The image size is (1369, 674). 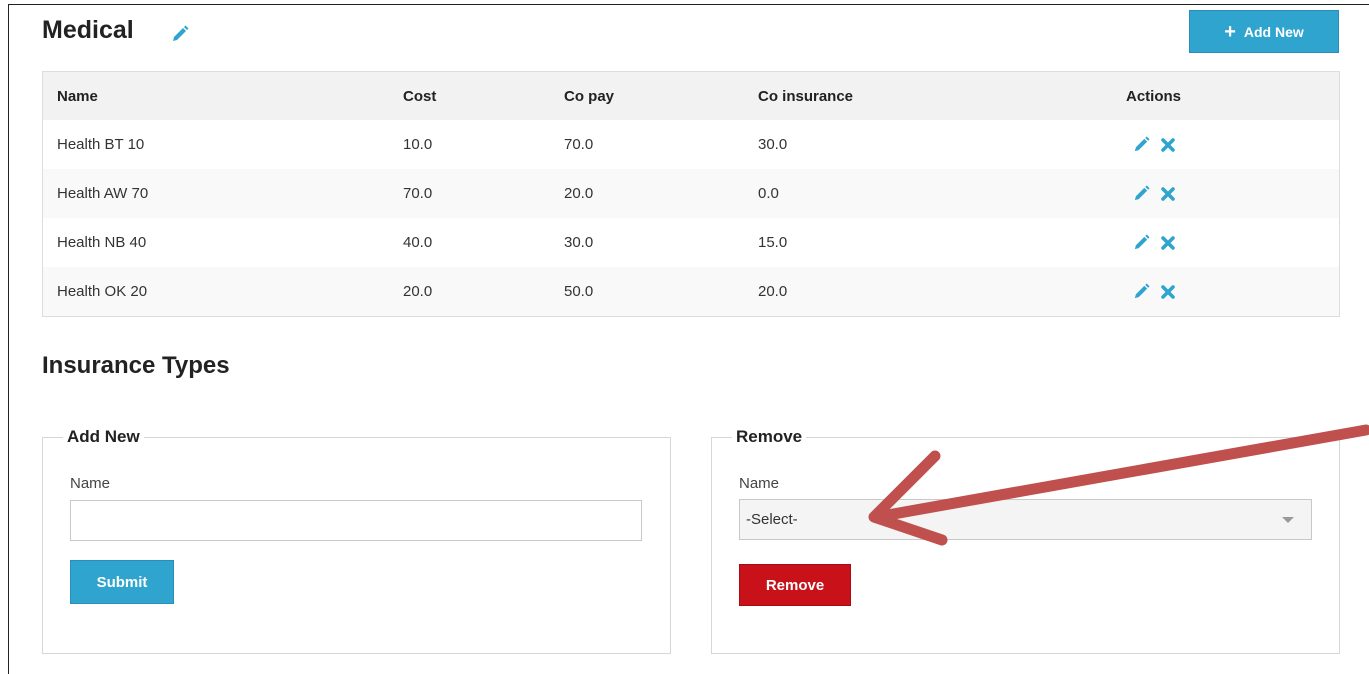 What do you see at coordinates (691, 291) in the screenshot?
I see `table-row: Health OK 20 20.0 50.0 20.0` at bounding box center [691, 291].